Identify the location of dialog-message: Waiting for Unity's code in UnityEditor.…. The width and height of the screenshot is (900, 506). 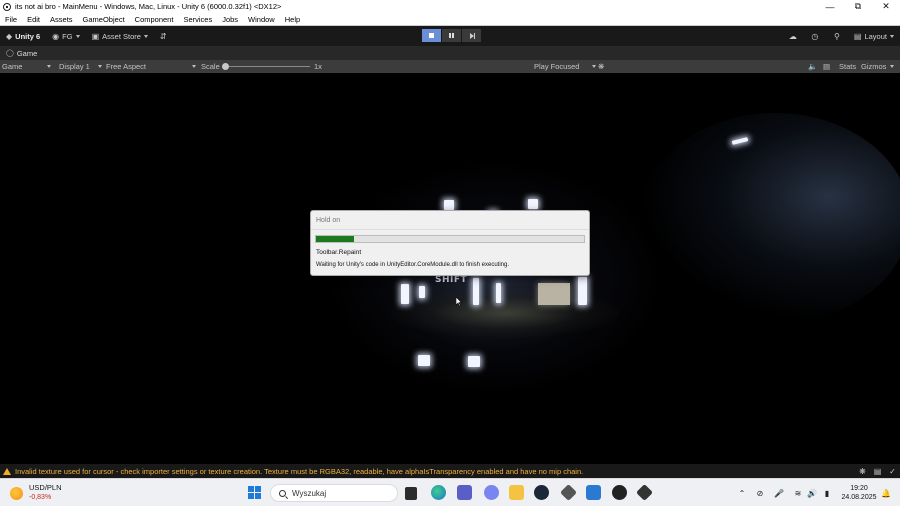
(413, 265).